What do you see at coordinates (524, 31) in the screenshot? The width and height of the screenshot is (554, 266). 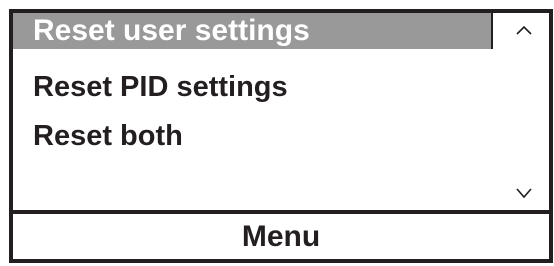 I see `chevron-up-icon` at bounding box center [524, 31].